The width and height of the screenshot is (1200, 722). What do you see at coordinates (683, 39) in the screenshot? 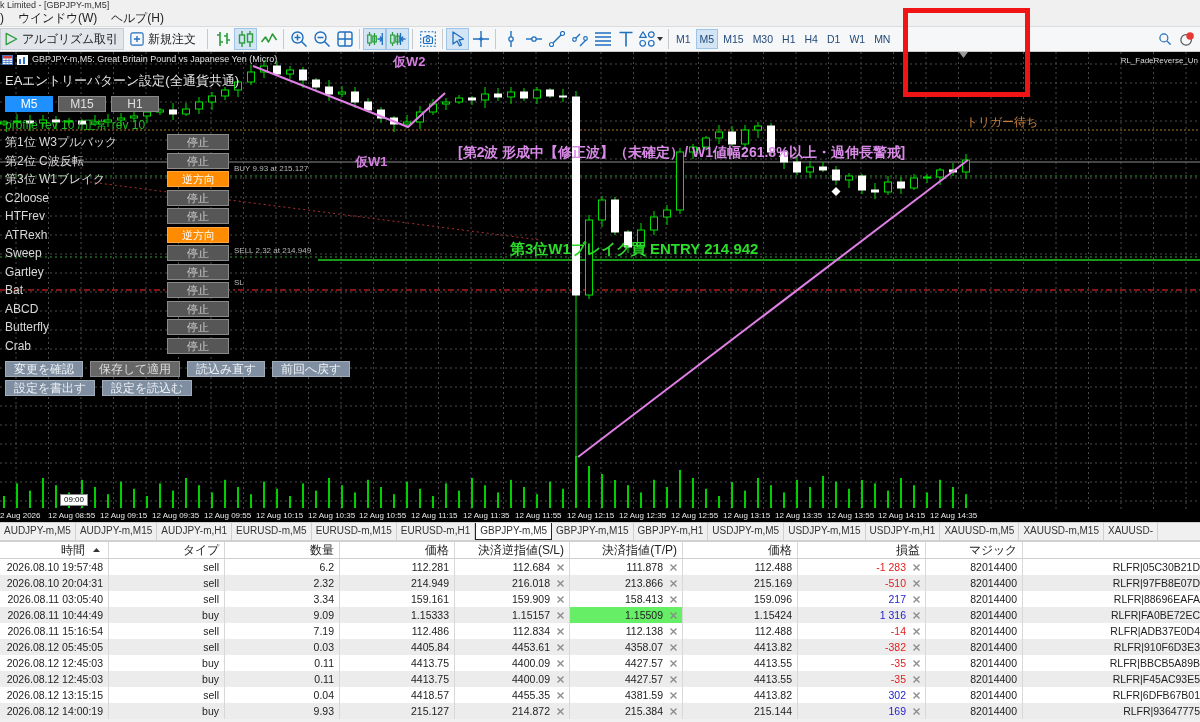
I see `timeframe-button: M1` at bounding box center [683, 39].